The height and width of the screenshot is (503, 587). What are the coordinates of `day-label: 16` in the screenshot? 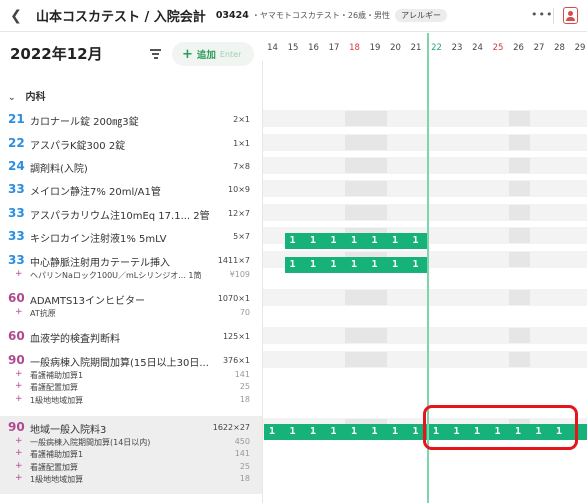 It's located at (313, 48).